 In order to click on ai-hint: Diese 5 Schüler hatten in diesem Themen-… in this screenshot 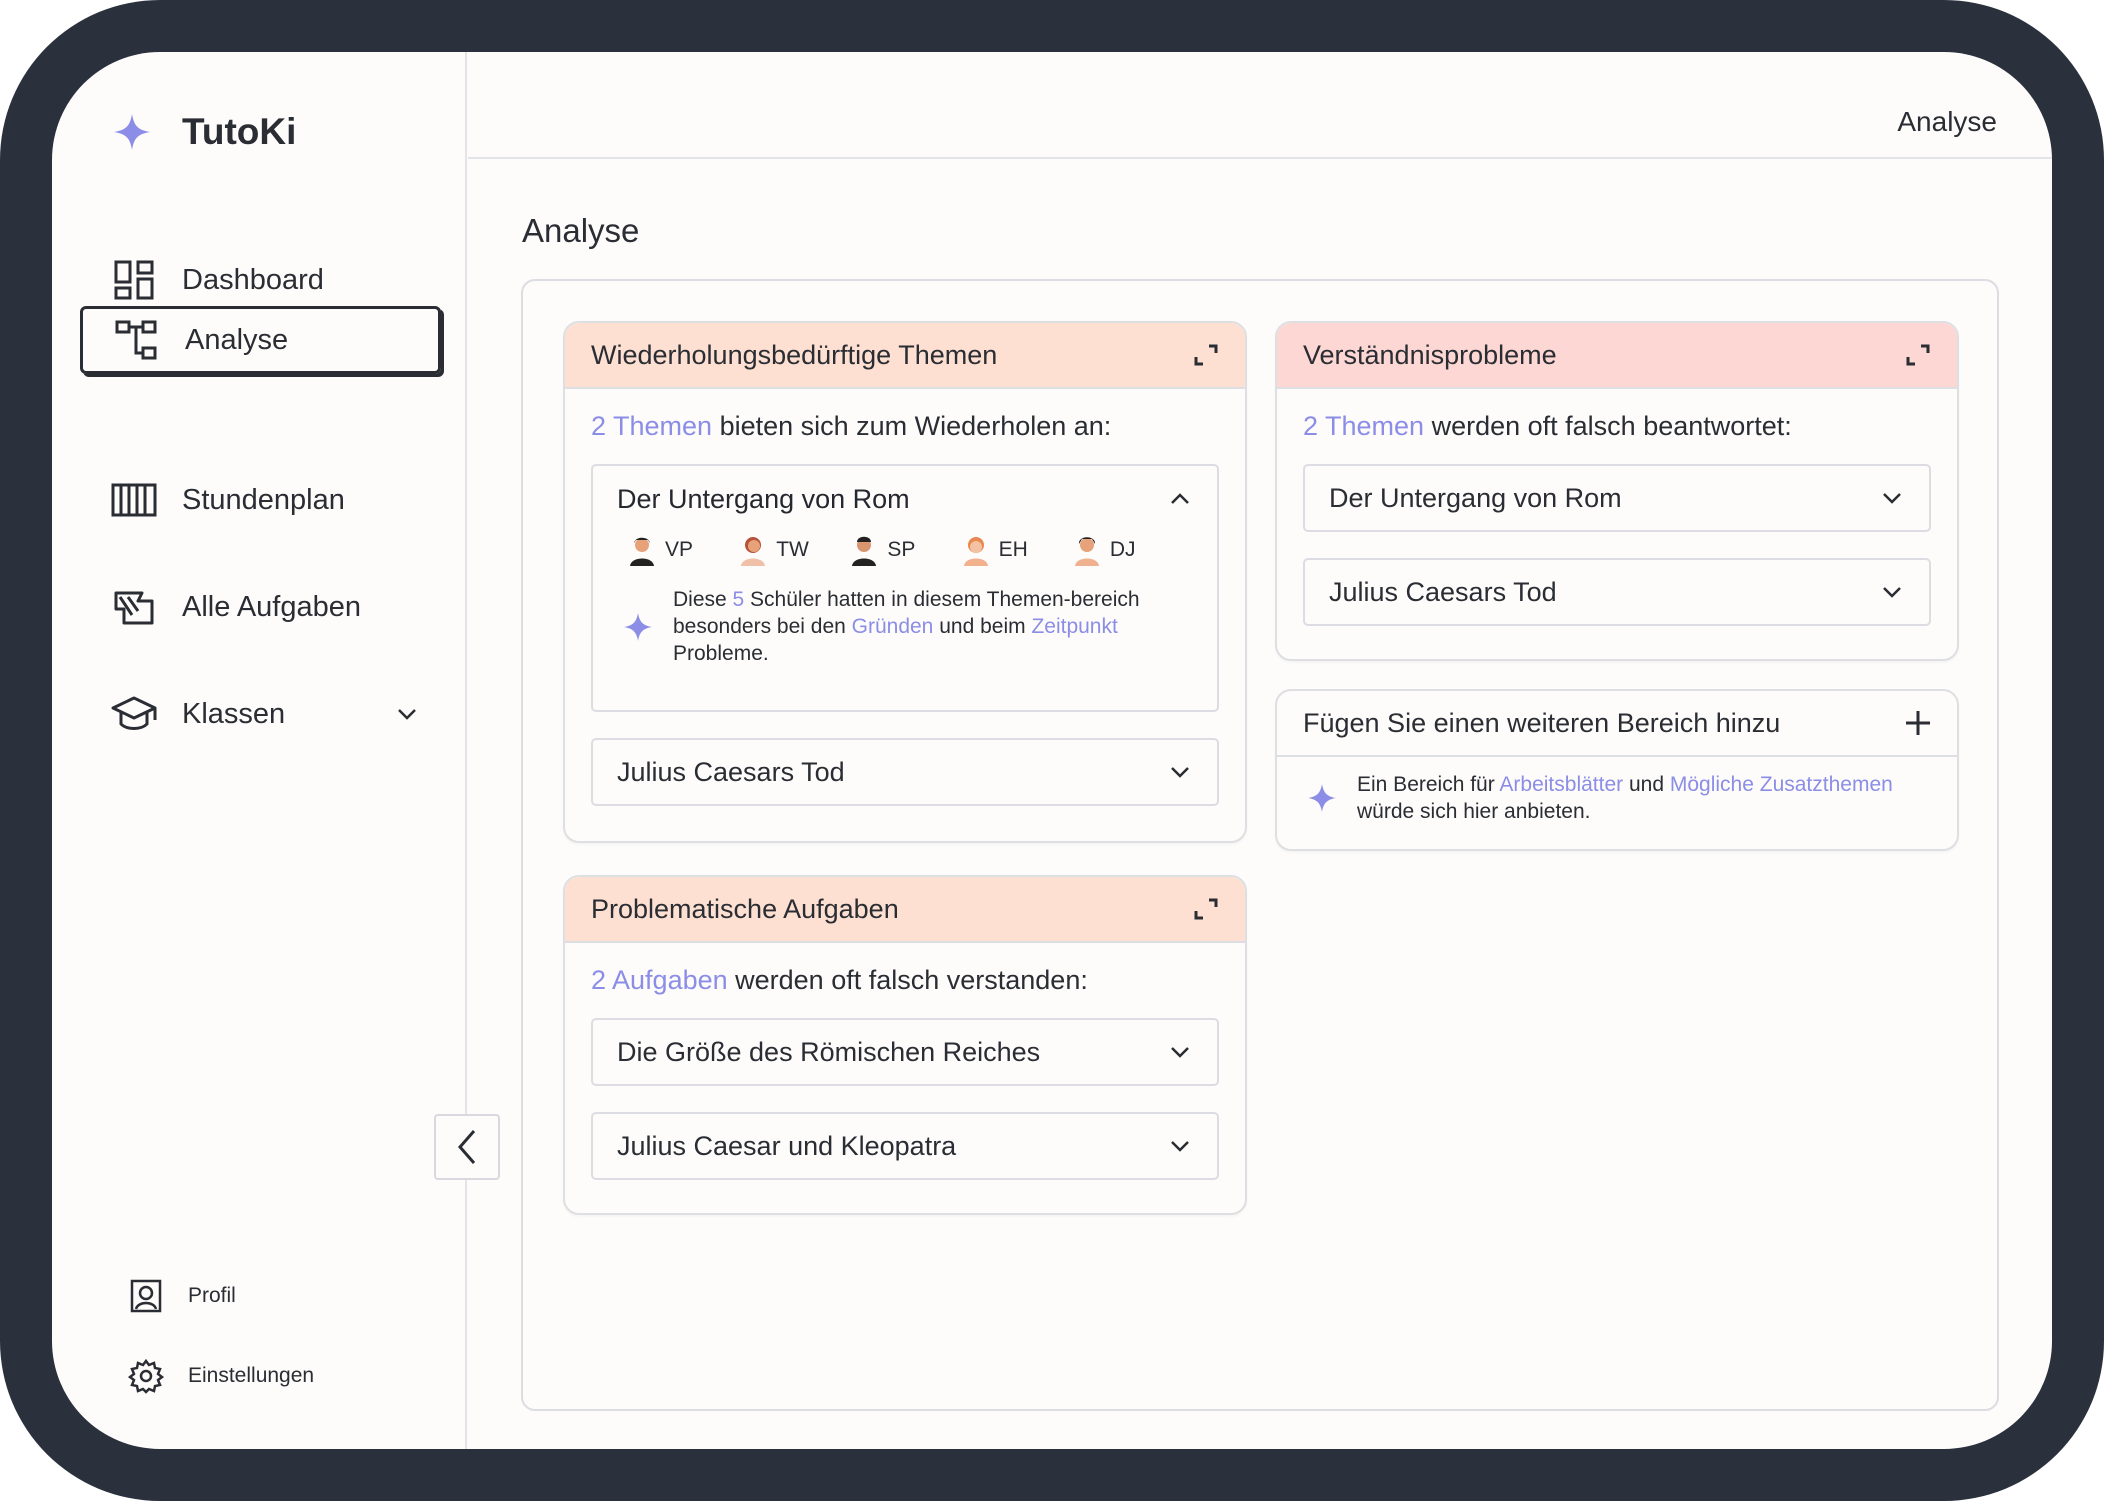, I will do `click(905, 626)`.